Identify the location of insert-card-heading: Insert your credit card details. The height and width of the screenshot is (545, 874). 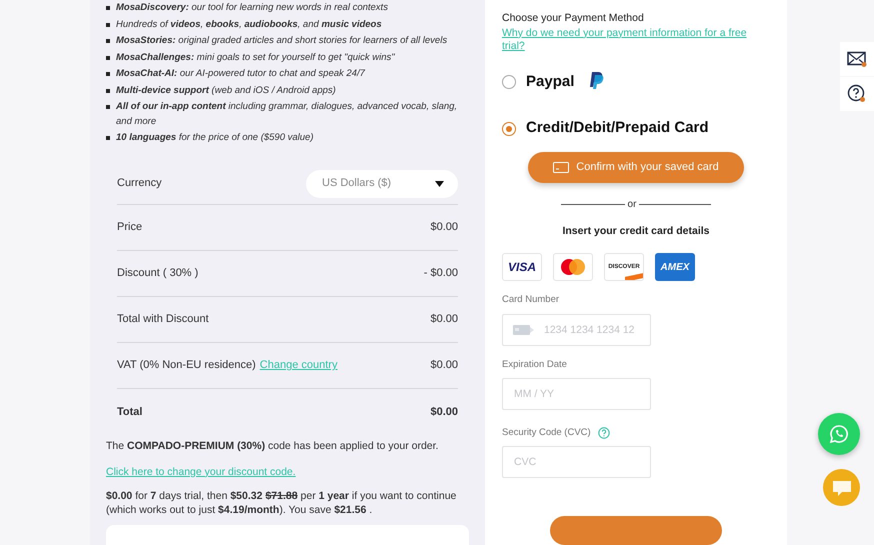
(636, 231).